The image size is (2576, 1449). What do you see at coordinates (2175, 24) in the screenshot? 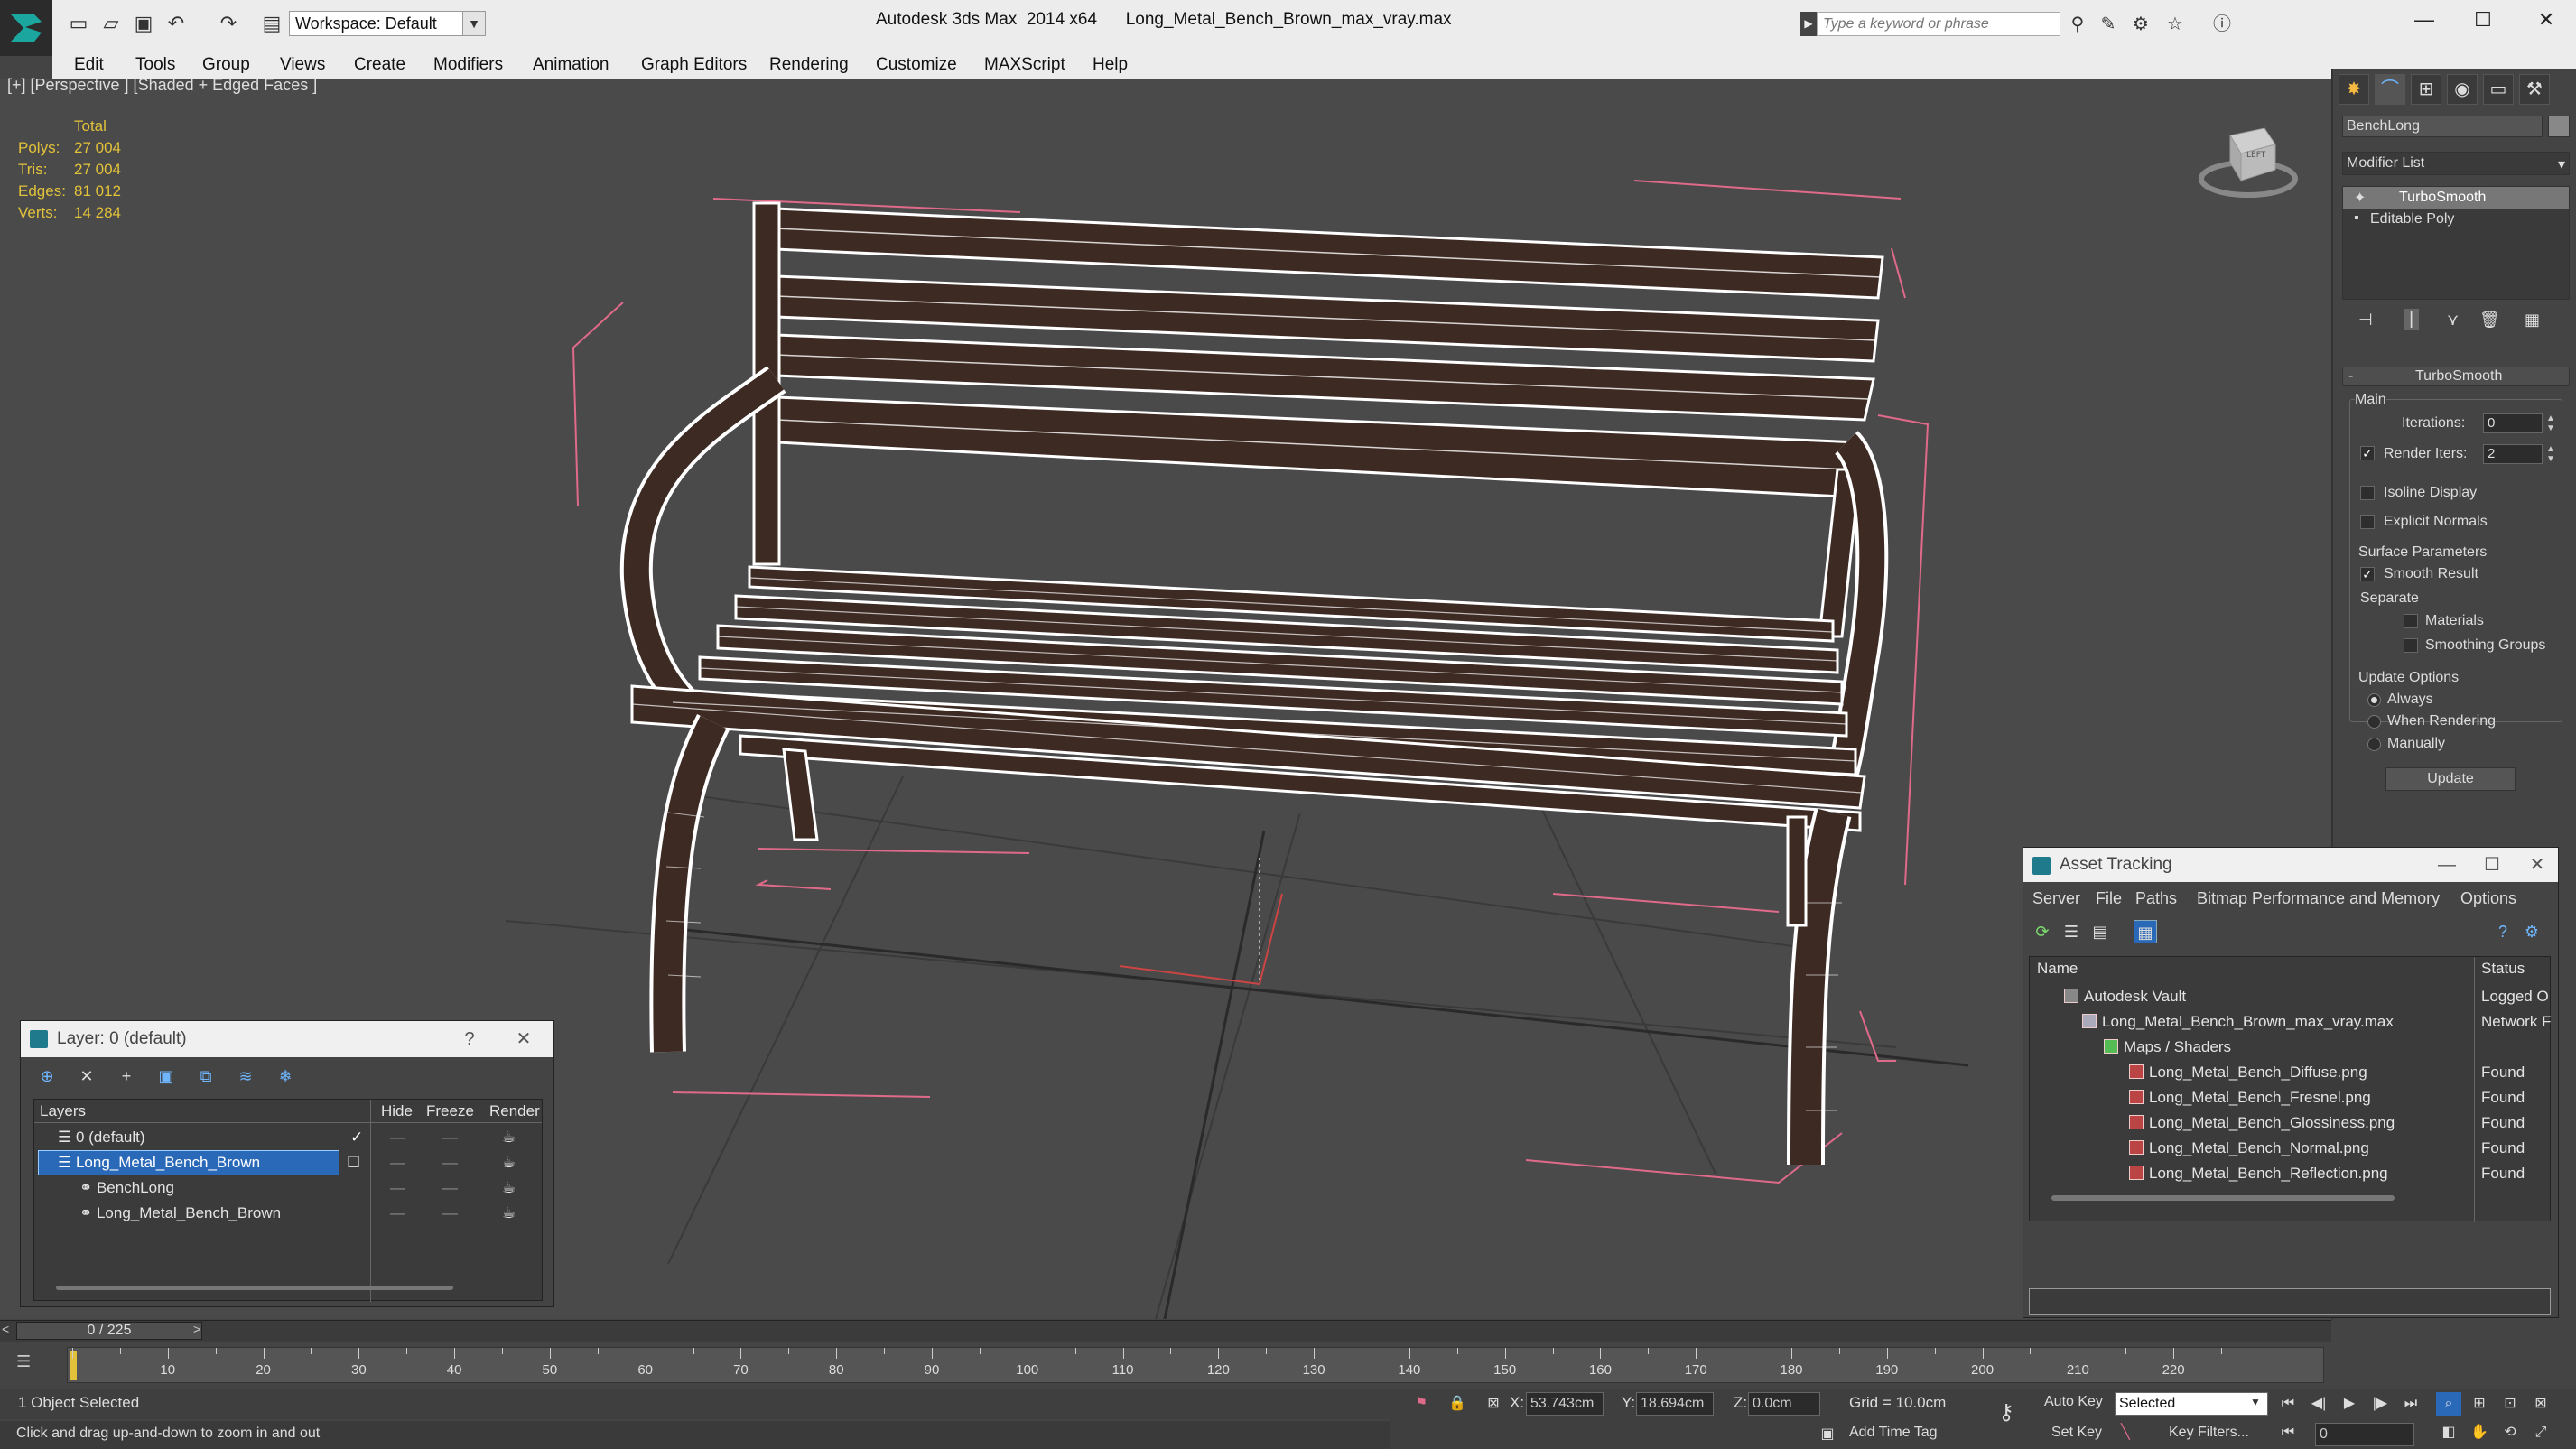
I see `favorites-star-icon: ☆` at bounding box center [2175, 24].